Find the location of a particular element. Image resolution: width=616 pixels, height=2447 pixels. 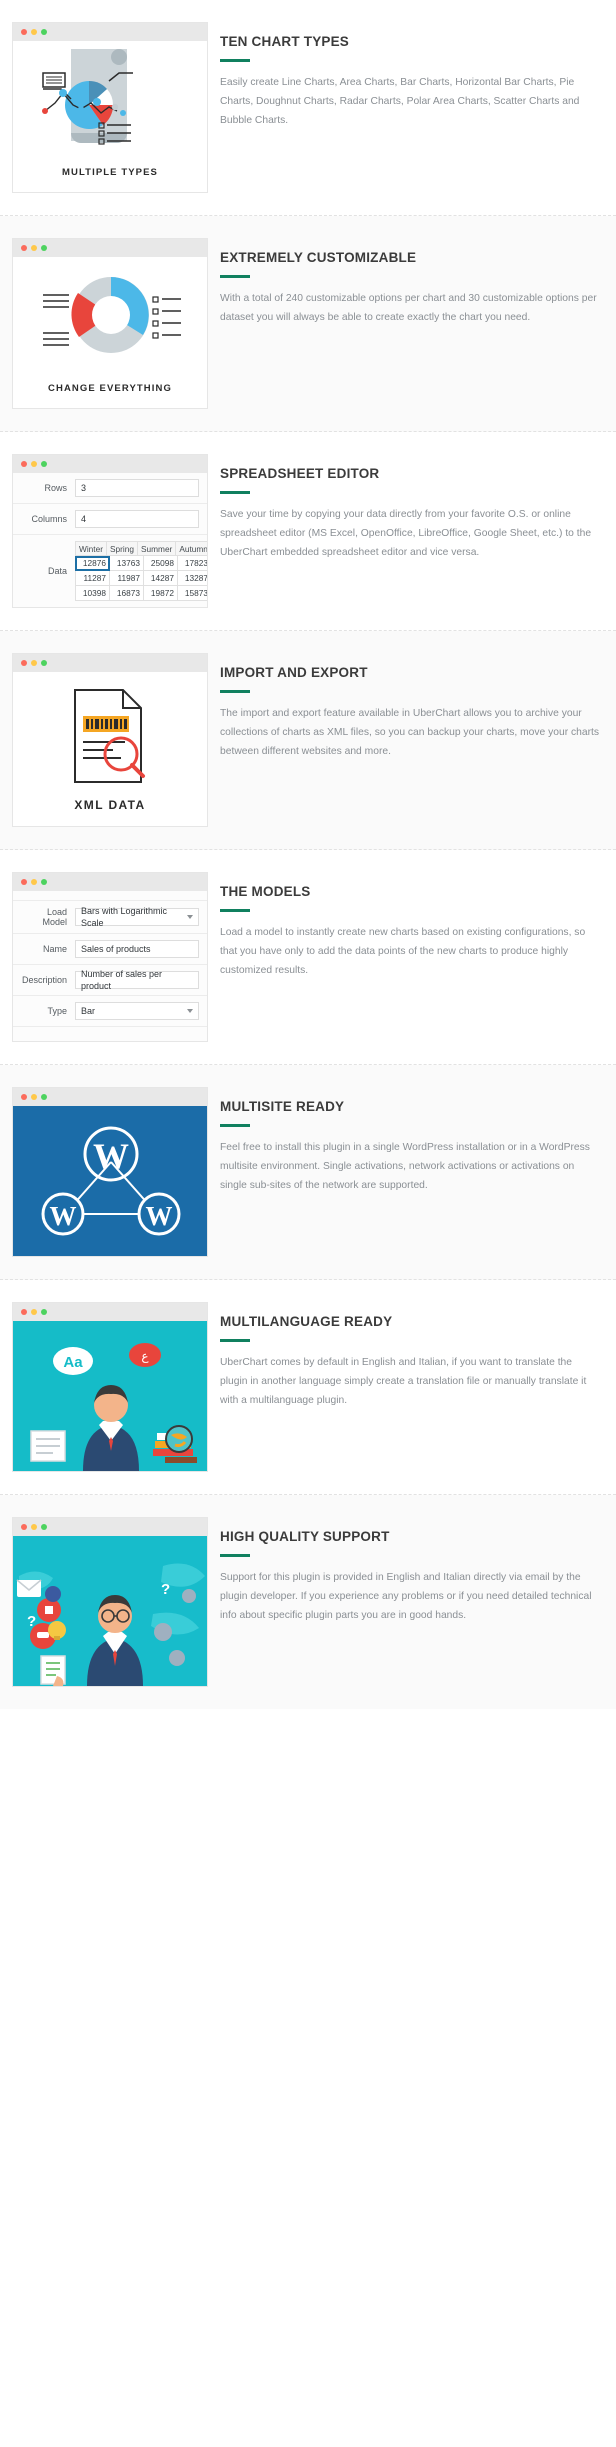

column-header-winter: Winter is located at coordinates (91, 548).